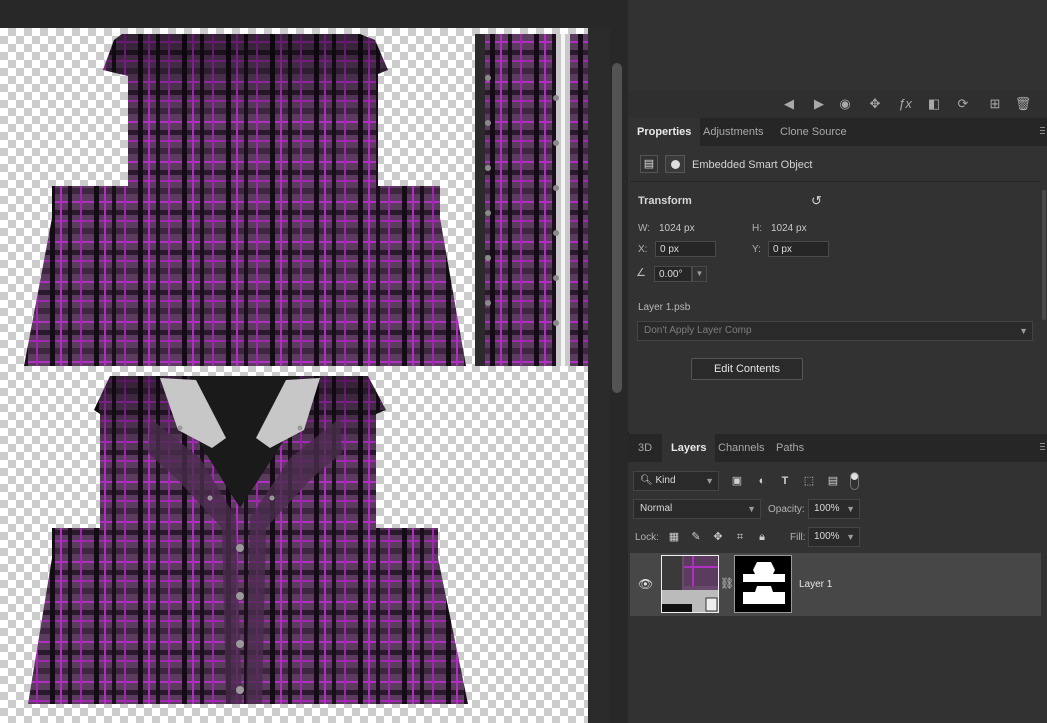  What do you see at coordinates (756, 249) in the screenshot?
I see `y-label: Y:` at bounding box center [756, 249].